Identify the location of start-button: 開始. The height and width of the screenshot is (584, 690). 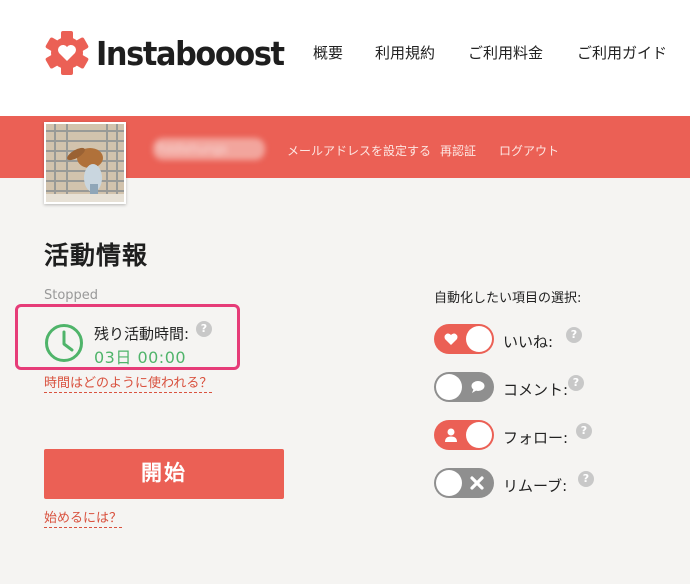
(164, 474).